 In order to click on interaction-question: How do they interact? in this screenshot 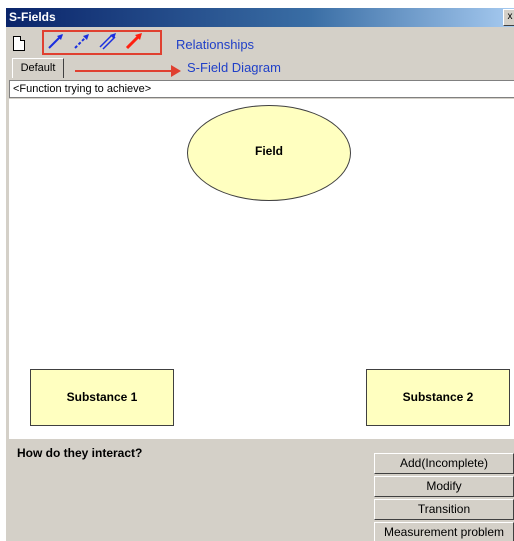, I will do `click(80, 453)`.